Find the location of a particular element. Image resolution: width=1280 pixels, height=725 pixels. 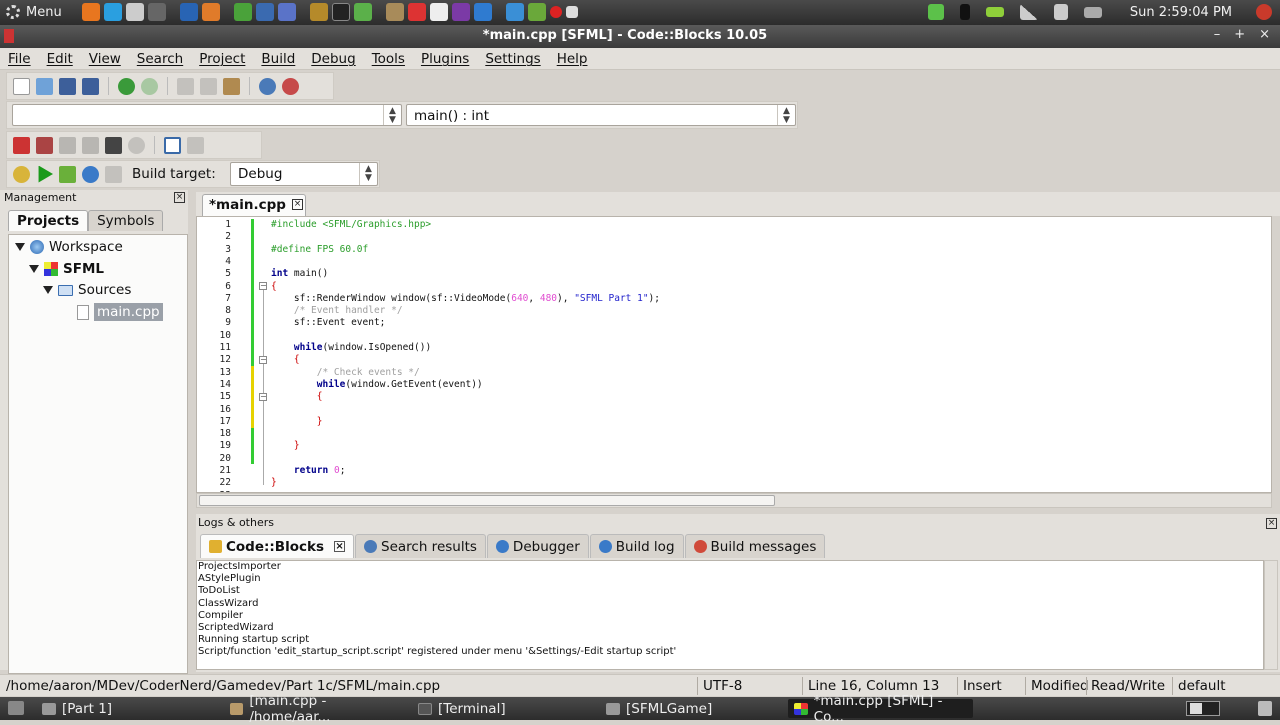

save-icon is located at coordinates (67, 86).